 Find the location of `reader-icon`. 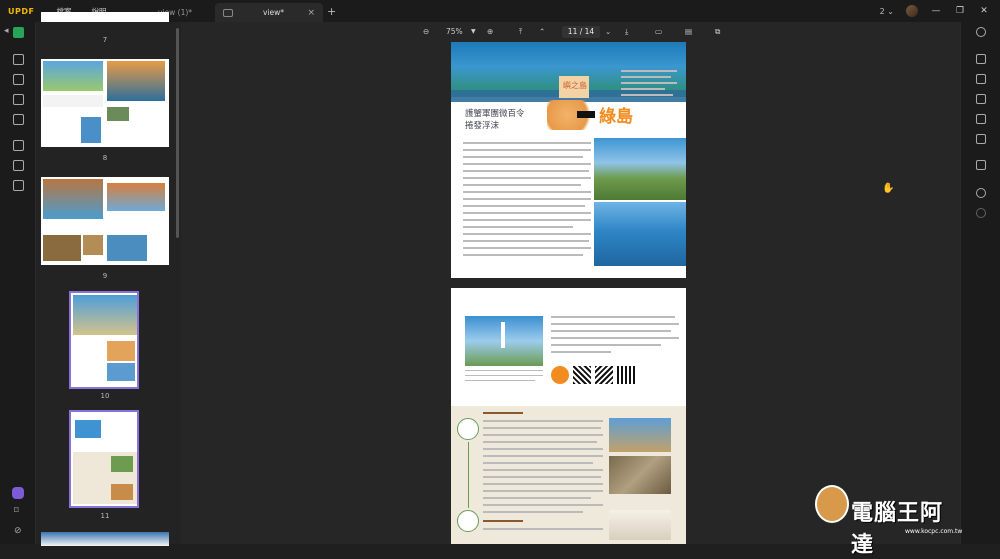

reader-icon is located at coordinates (18, 32).